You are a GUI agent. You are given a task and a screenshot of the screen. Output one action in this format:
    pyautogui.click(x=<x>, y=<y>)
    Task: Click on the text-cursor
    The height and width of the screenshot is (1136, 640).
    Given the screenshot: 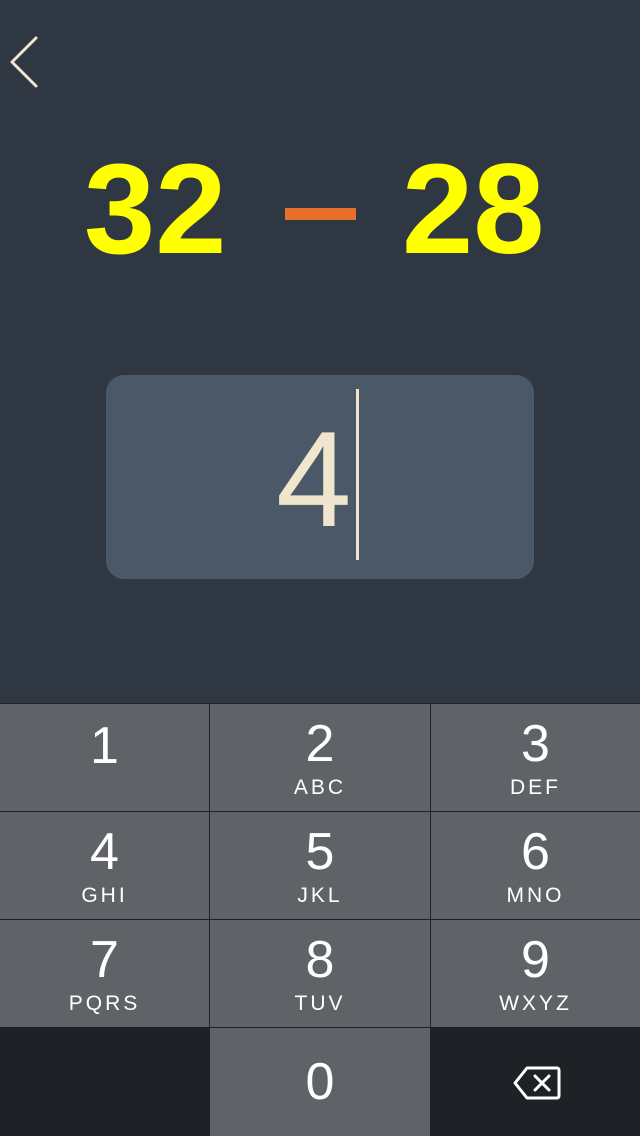 What is the action you would take?
    pyautogui.click(x=357, y=474)
    